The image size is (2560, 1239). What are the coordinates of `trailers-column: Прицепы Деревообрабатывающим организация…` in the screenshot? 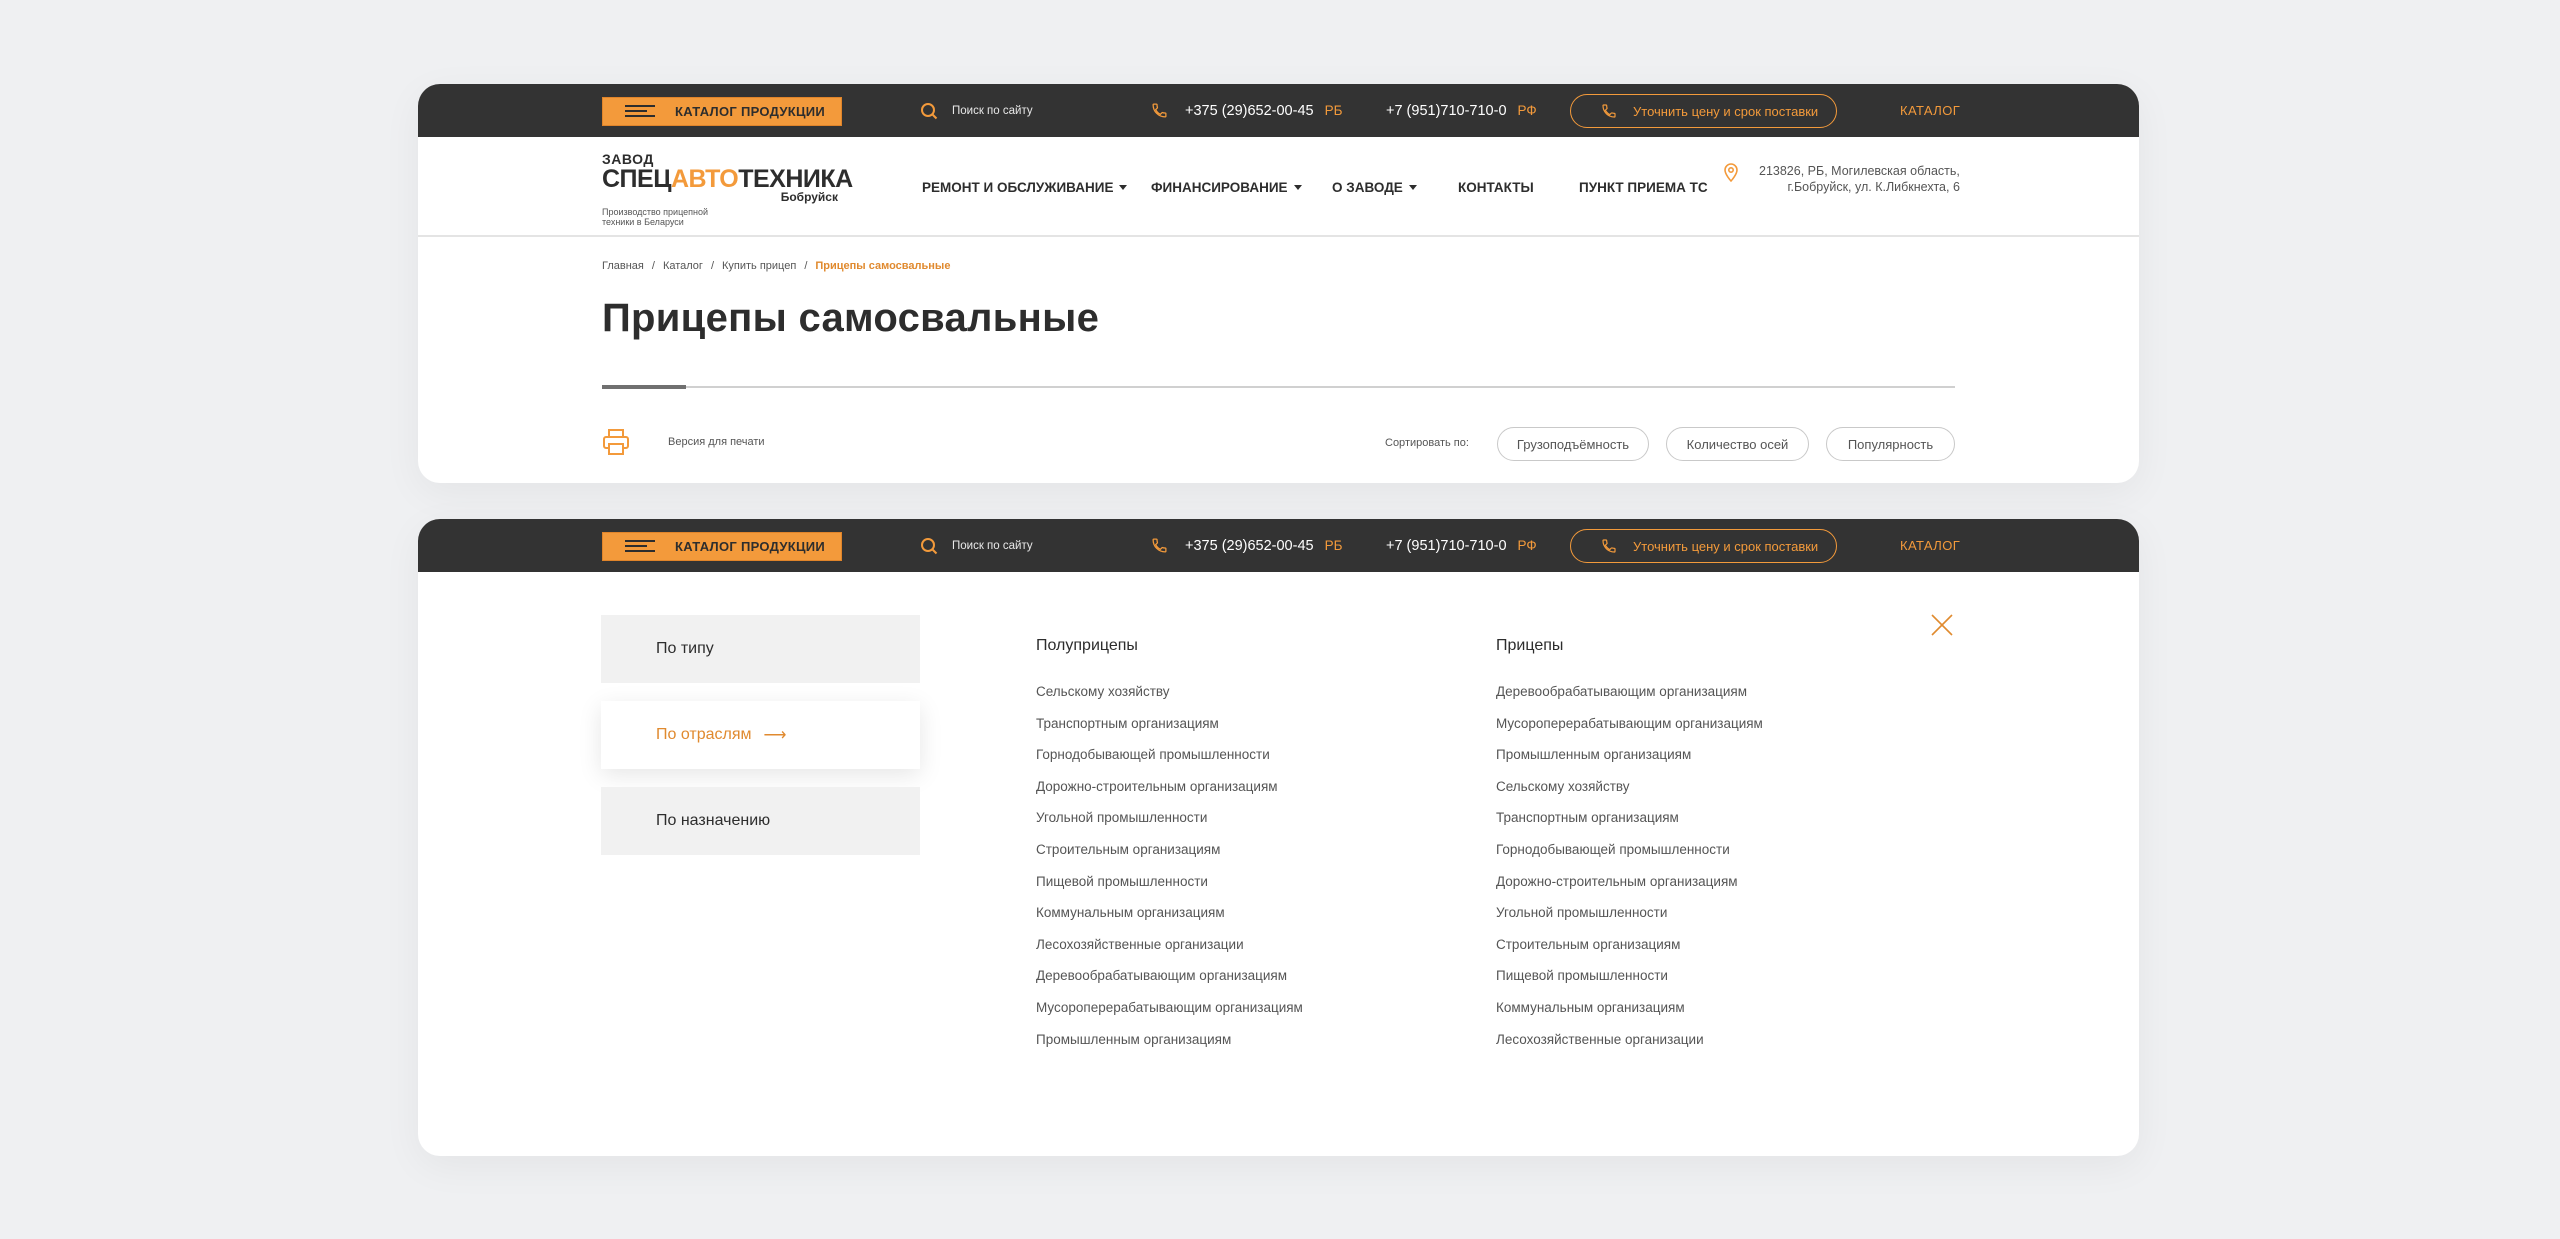 It's located at (1629, 849).